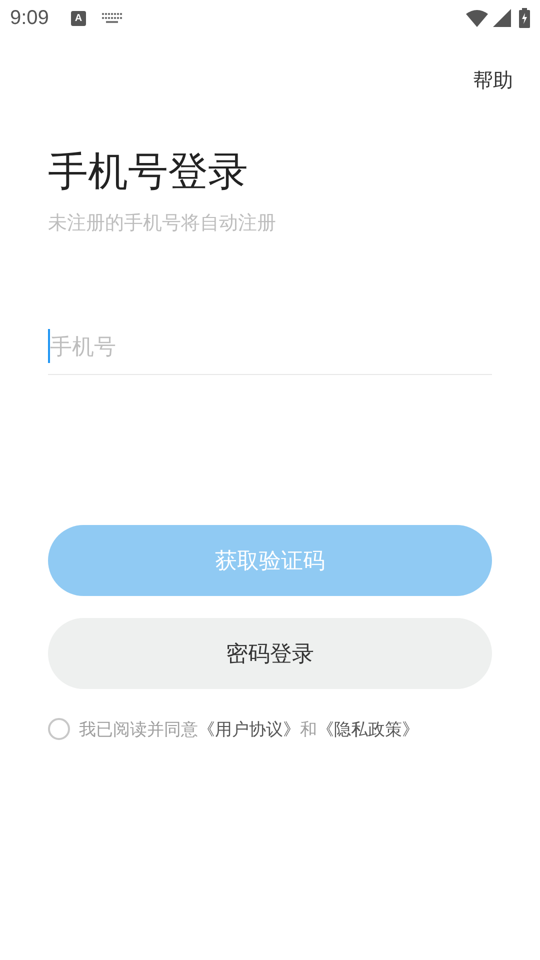  I want to click on user-agreement-link: 《用户协议》, so click(249, 729).